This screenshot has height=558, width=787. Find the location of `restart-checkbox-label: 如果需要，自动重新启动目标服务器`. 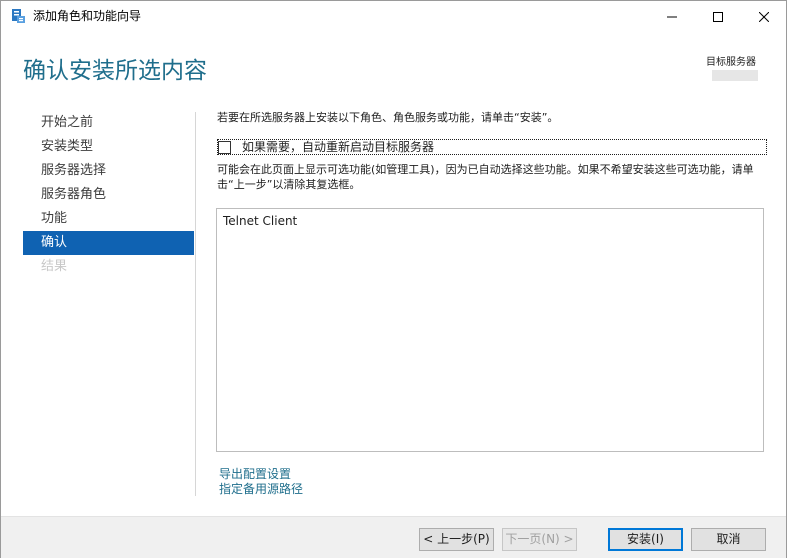

restart-checkbox-label: 如果需要，自动重新启动目标服务器 is located at coordinates (338, 147).